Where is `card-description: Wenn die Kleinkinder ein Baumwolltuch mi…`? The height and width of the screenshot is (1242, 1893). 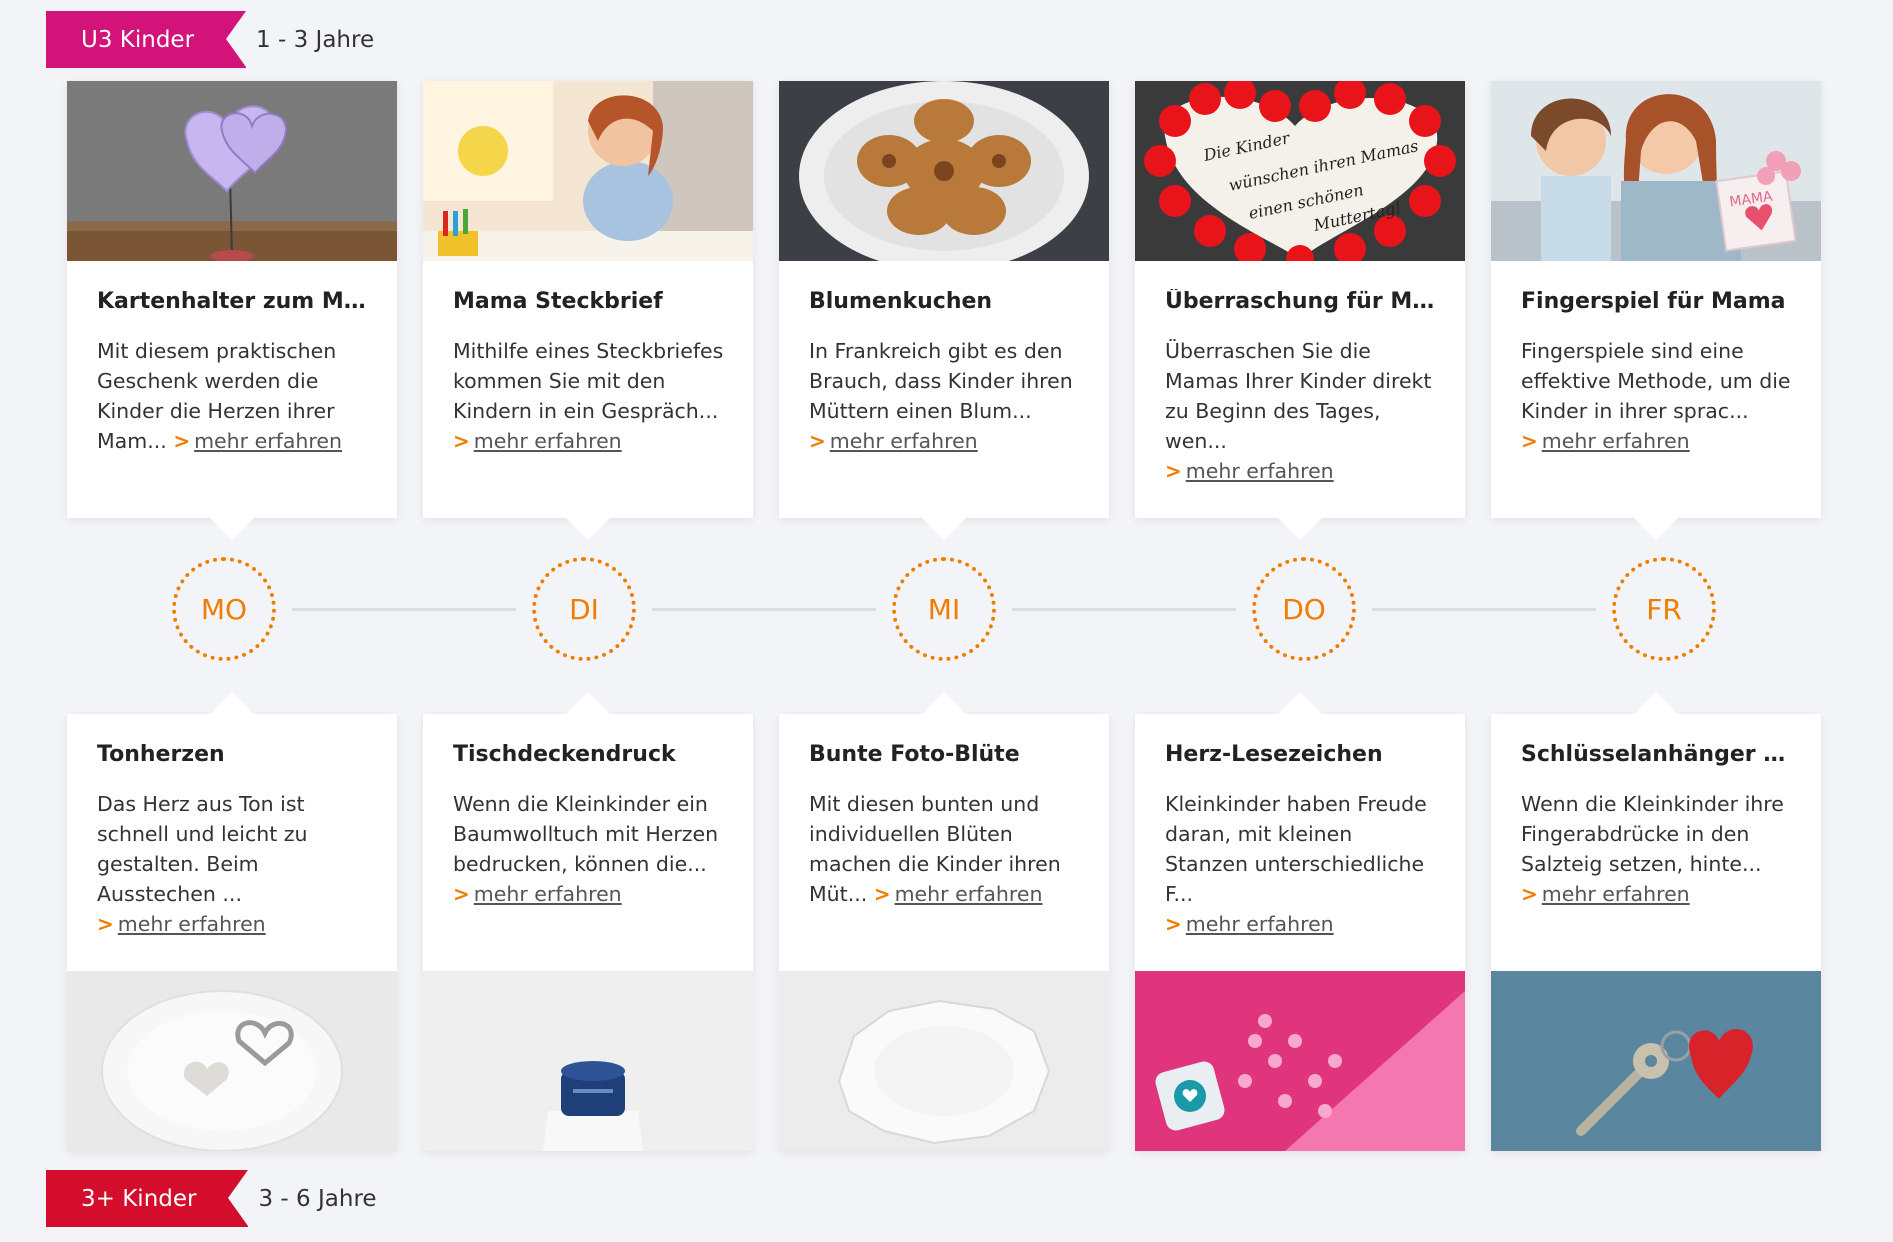 card-description: Wenn die Kleinkinder ein Baumwolltuch mi… is located at coordinates (586, 834).